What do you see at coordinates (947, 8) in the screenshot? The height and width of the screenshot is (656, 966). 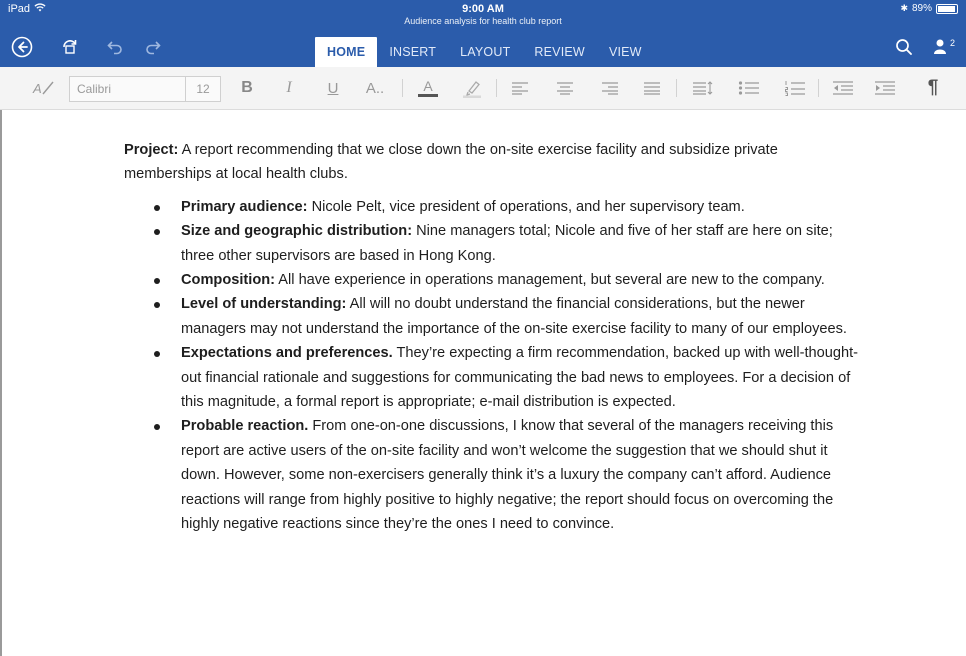 I see `battery-icon` at bounding box center [947, 8].